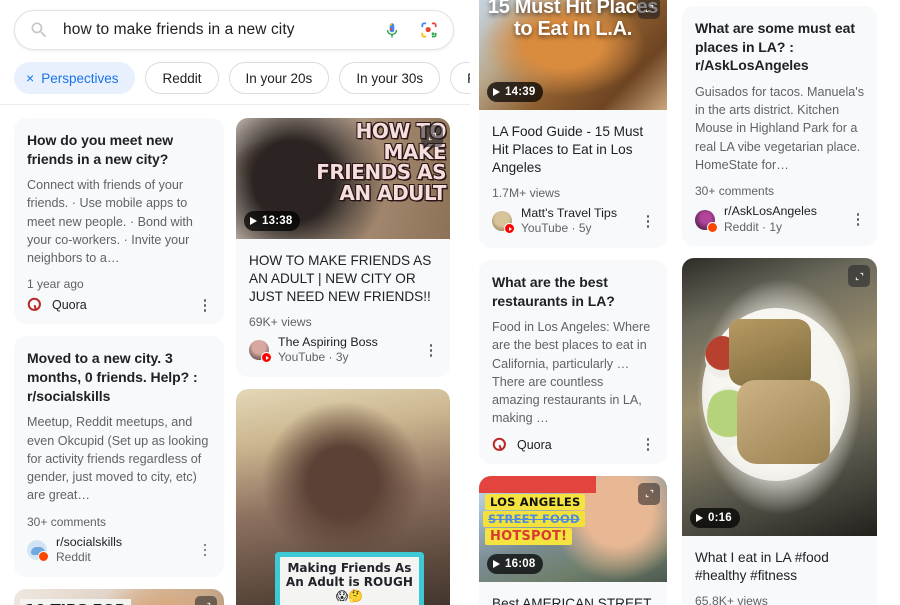 This screenshot has height=605, width=900. Describe the element at coordinates (39, 30) in the screenshot. I see `search-icon` at that location.